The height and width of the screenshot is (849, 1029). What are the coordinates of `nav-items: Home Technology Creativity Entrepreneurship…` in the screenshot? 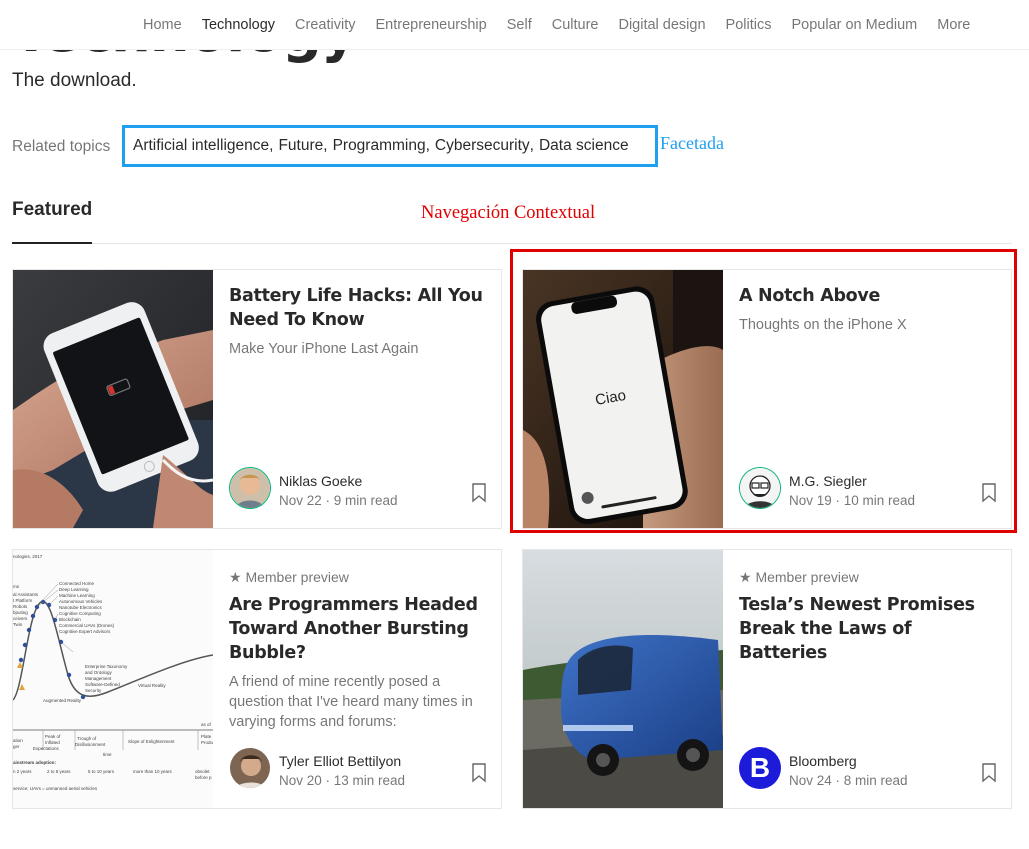 It's located at (566, 25).